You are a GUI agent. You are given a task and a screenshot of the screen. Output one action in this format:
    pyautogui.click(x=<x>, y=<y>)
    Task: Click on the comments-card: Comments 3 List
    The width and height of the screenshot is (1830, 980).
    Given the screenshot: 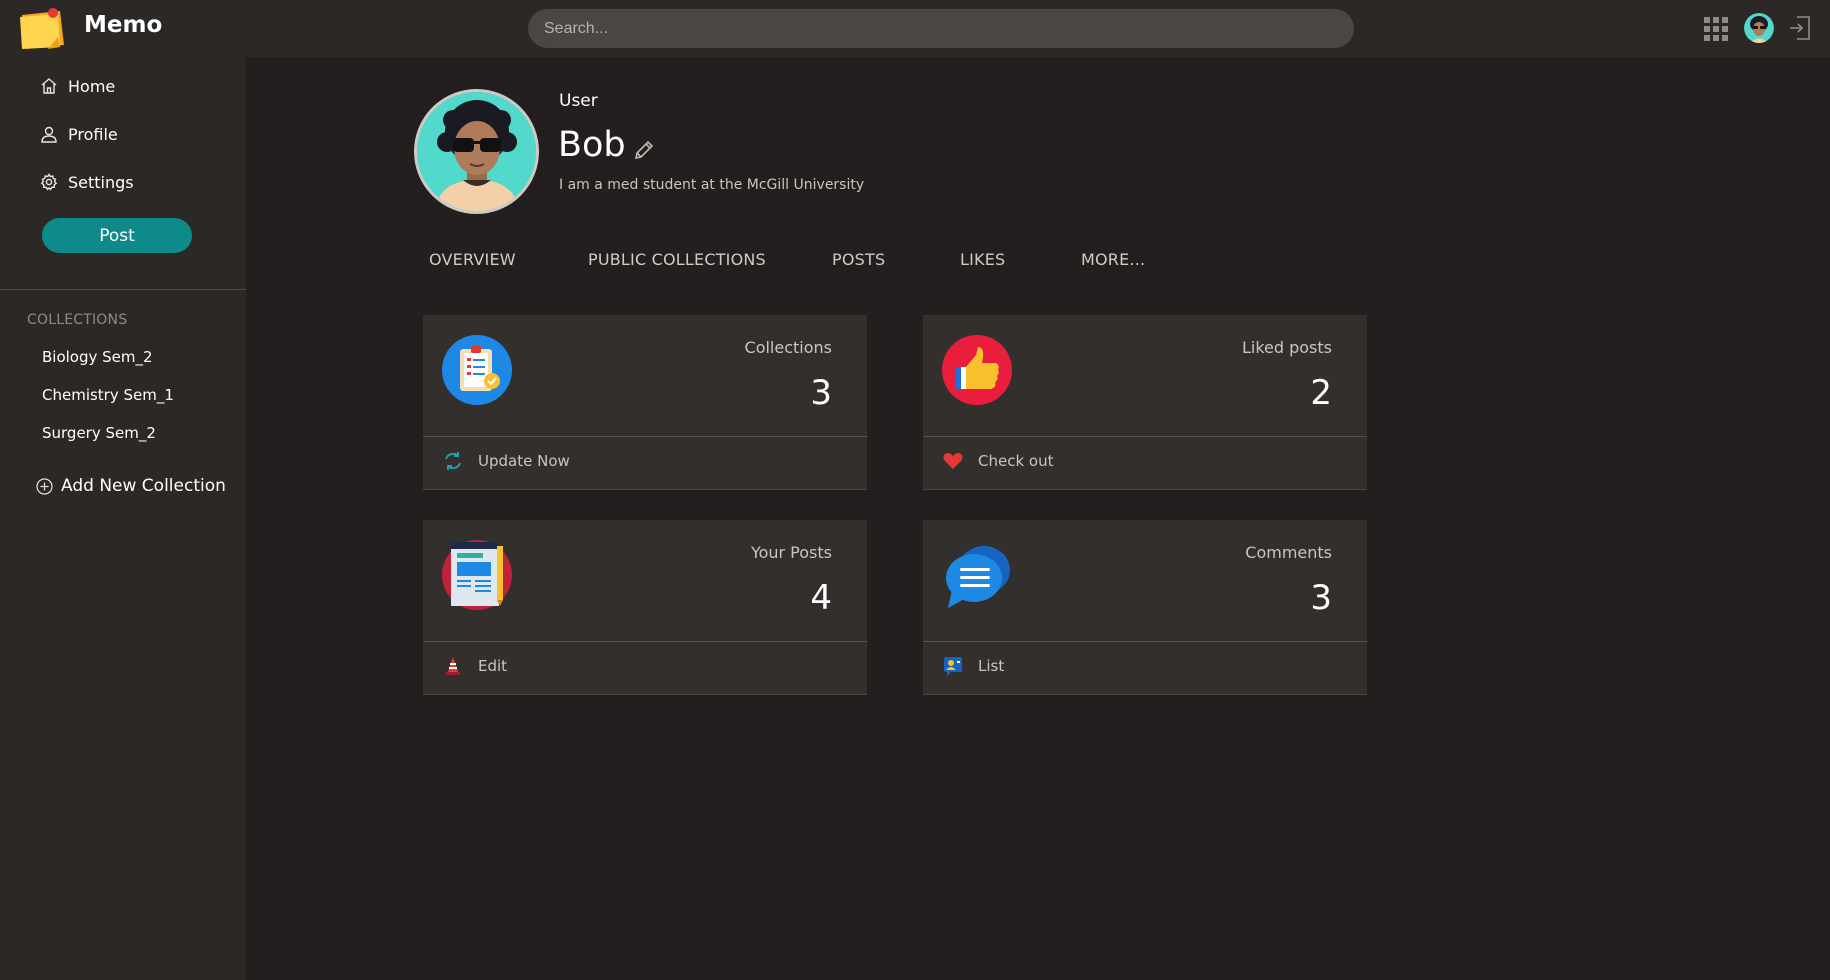 What is the action you would take?
    pyautogui.click(x=1145, y=607)
    